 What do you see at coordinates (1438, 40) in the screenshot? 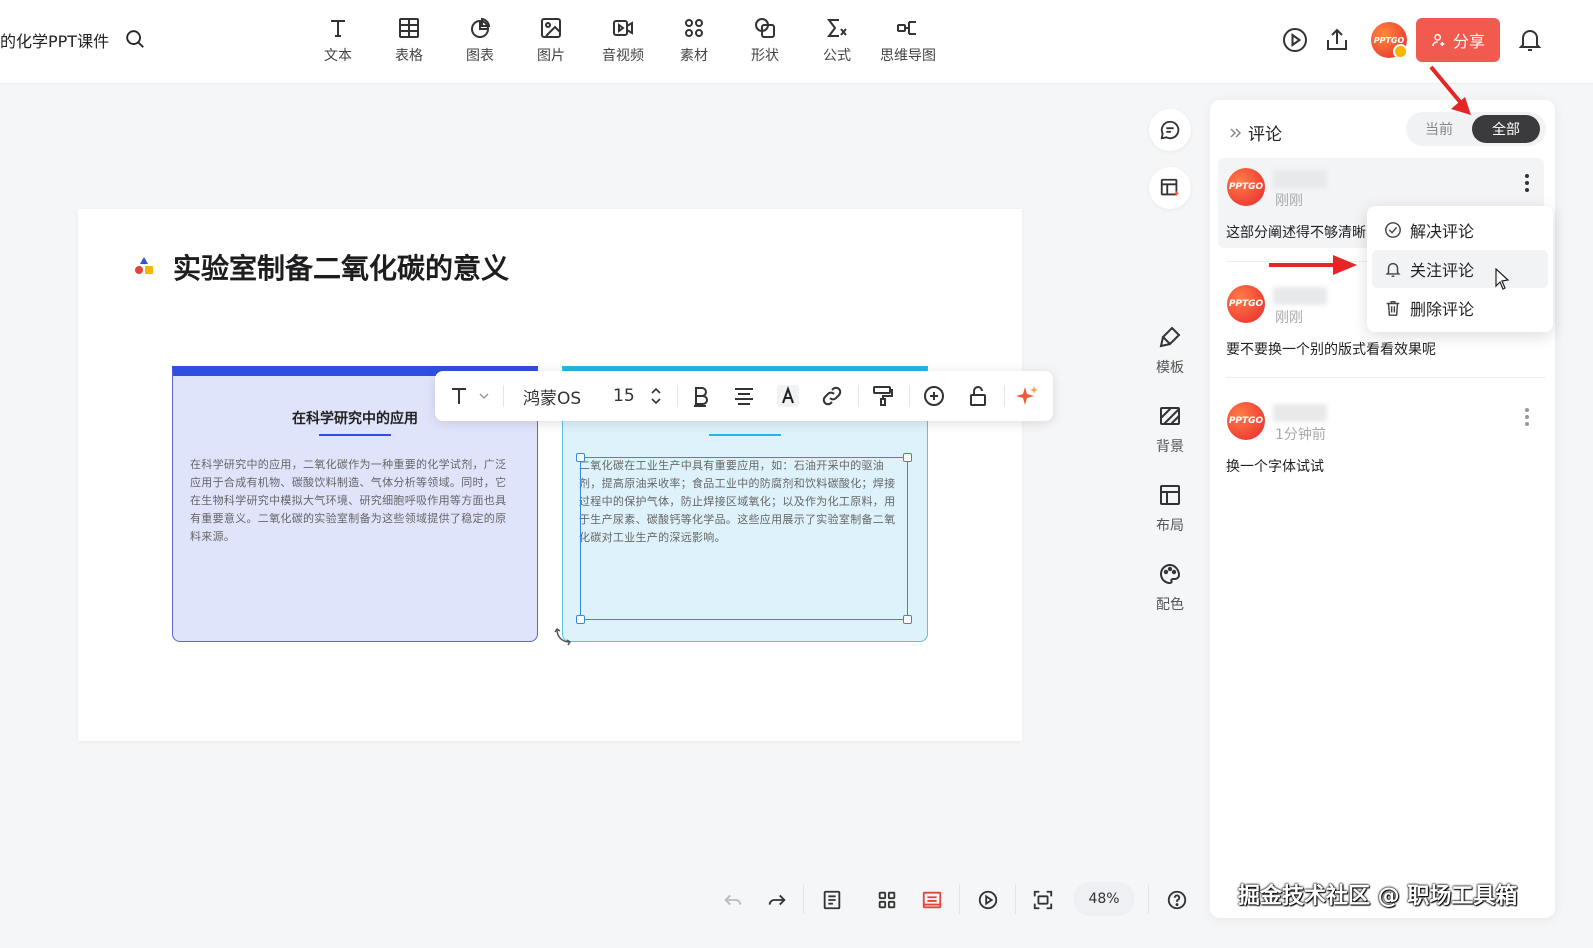
I see `user-add-icon` at bounding box center [1438, 40].